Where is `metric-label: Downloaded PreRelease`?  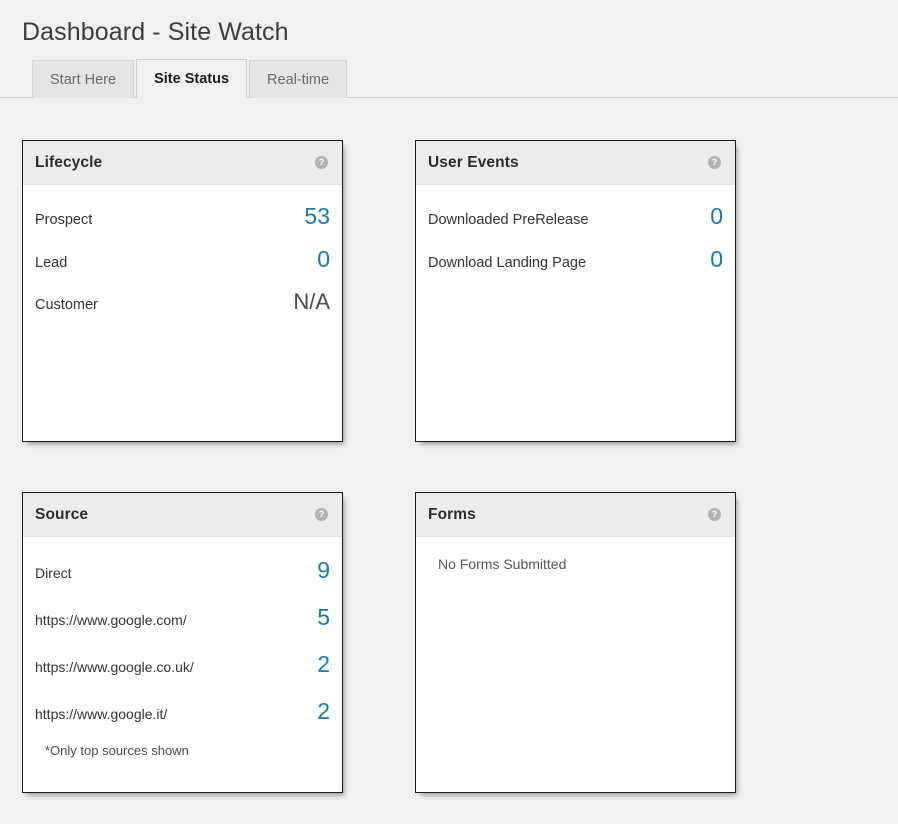 metric-label: Downloaded PreRelease is located at coordinates (508, 220).